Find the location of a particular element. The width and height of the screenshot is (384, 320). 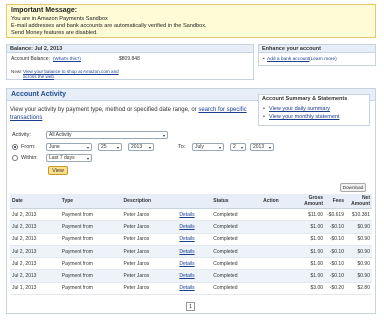

from-day-select: 25 ▾ is located at coordinates (110, 147).